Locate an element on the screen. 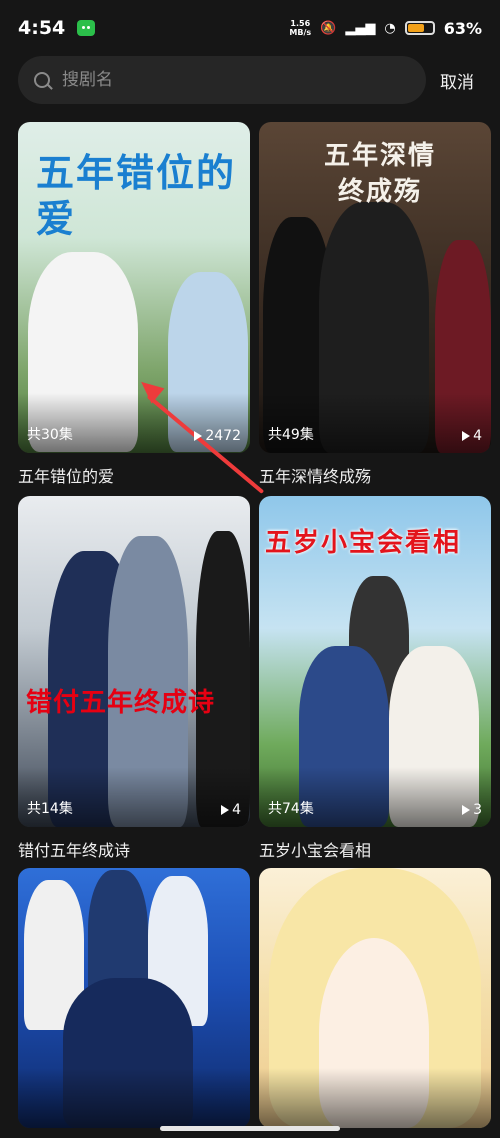 The height and width of the screenshot is (1138, 500). play-count: 3 is located at coordinates (472, 810).